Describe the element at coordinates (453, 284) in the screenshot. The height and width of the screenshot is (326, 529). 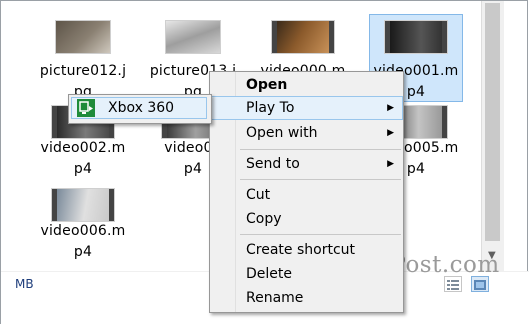
I see `details-view-icon` at that location.